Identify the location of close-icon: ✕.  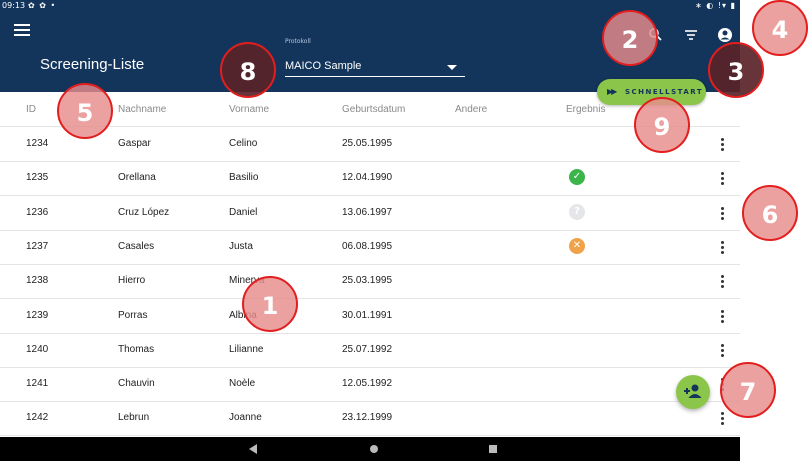
(577, 245).